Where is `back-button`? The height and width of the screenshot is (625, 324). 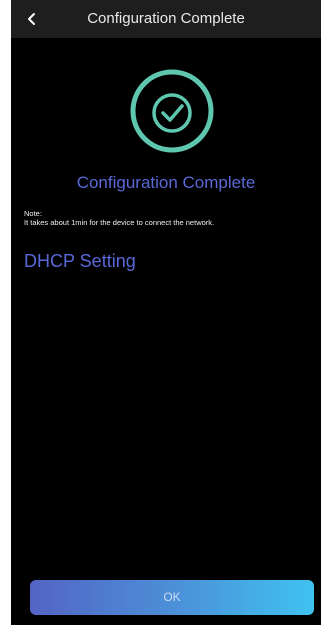 back-button is located at coordinates (32, 19).